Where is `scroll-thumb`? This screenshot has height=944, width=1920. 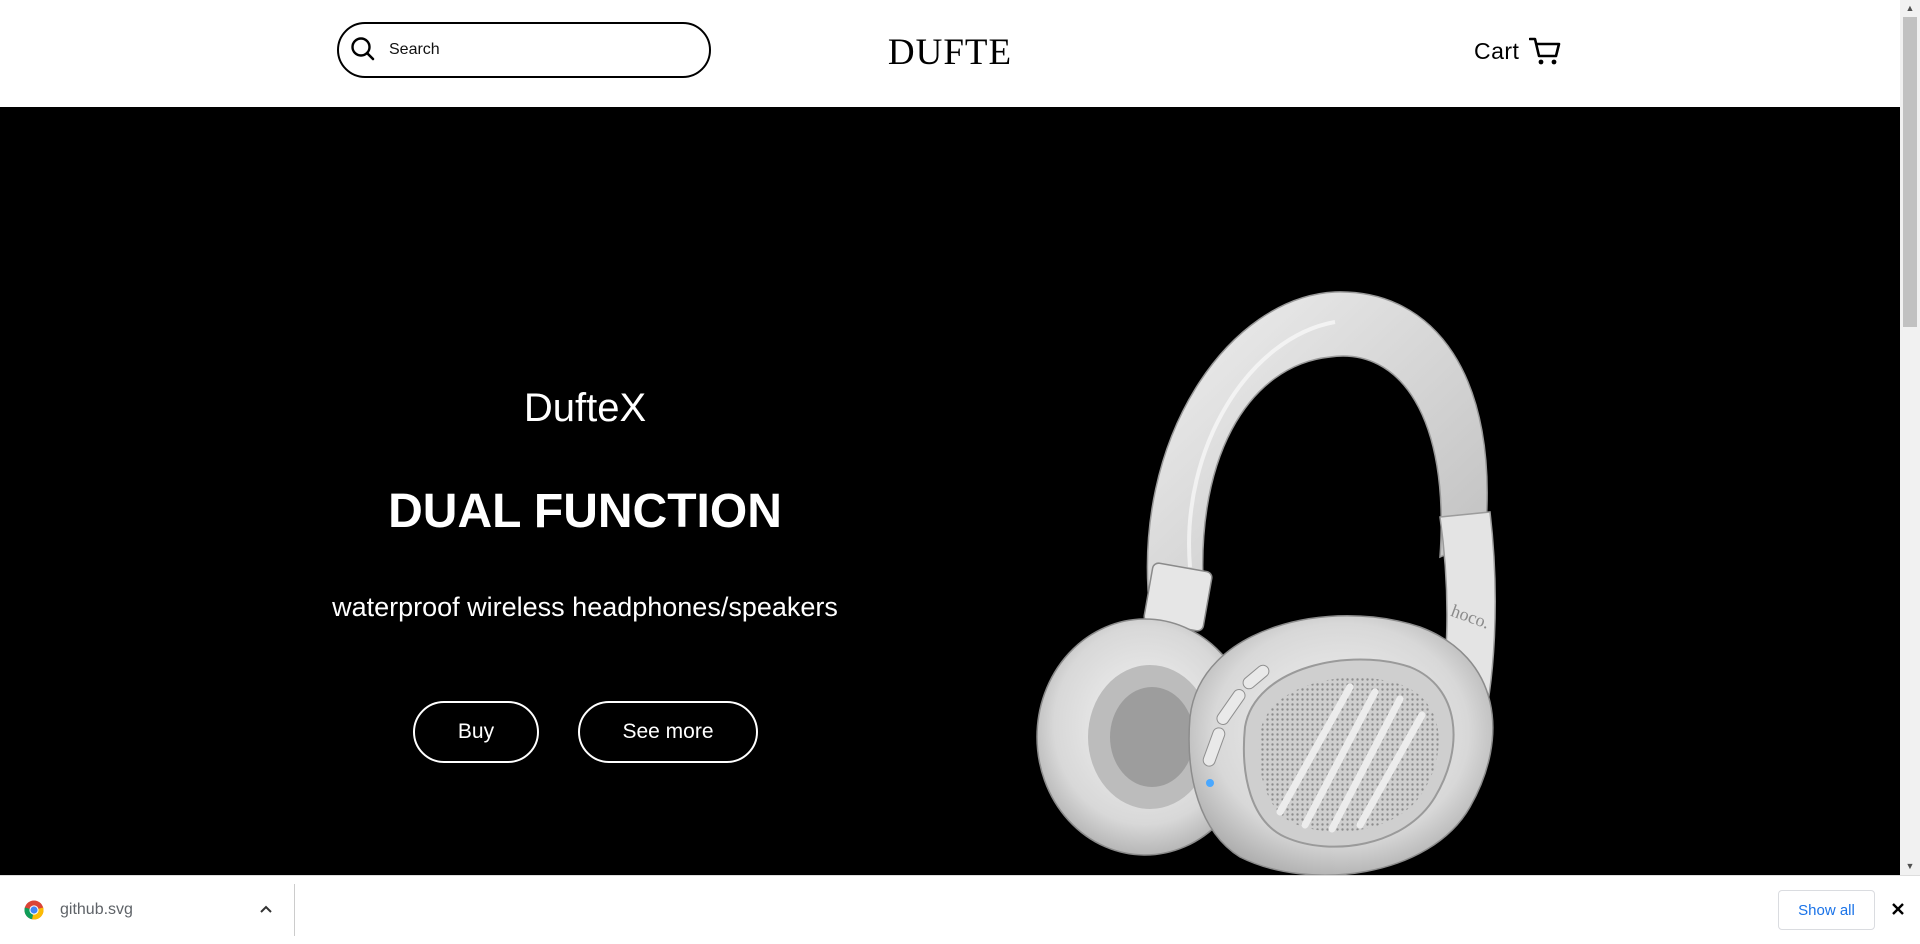
scroll-thumb is located at coordinates (1910, 172).